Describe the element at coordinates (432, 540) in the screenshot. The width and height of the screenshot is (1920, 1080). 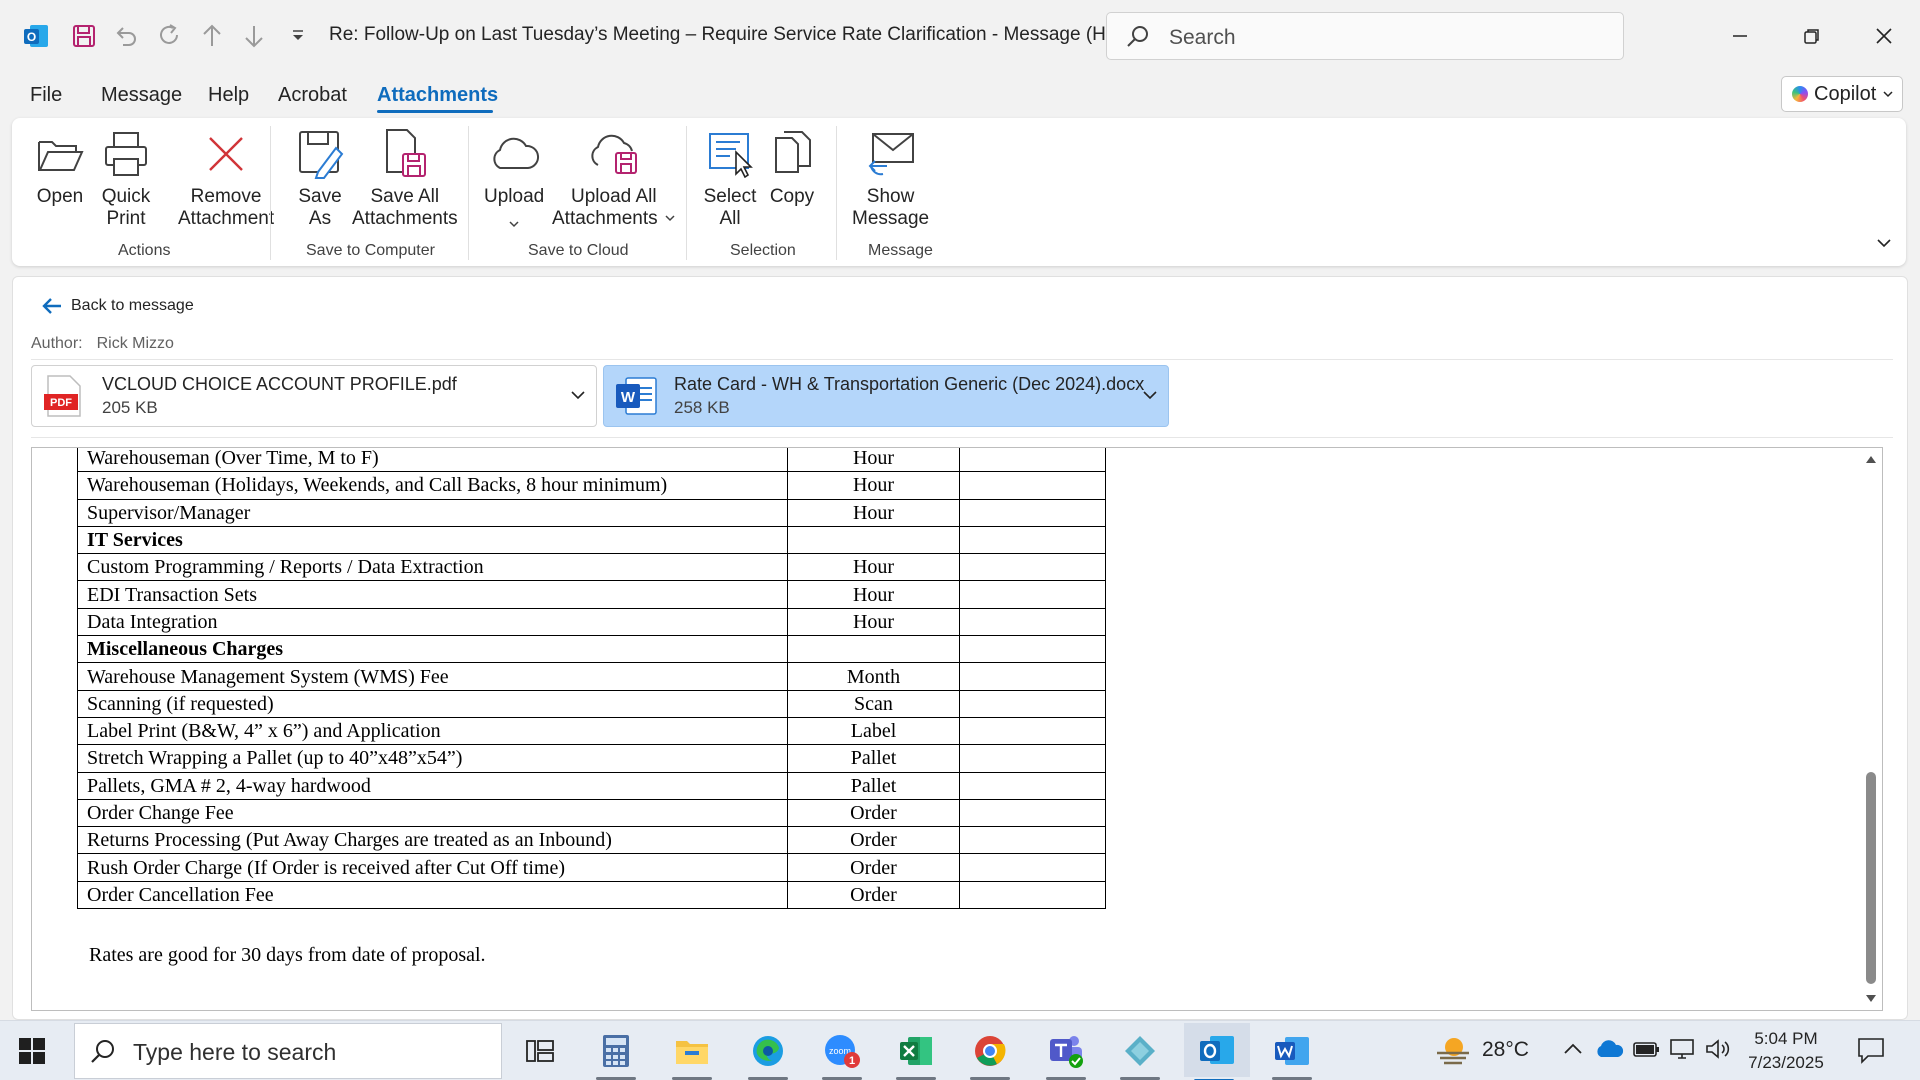
I see `service-cell: IT Services` at that location.